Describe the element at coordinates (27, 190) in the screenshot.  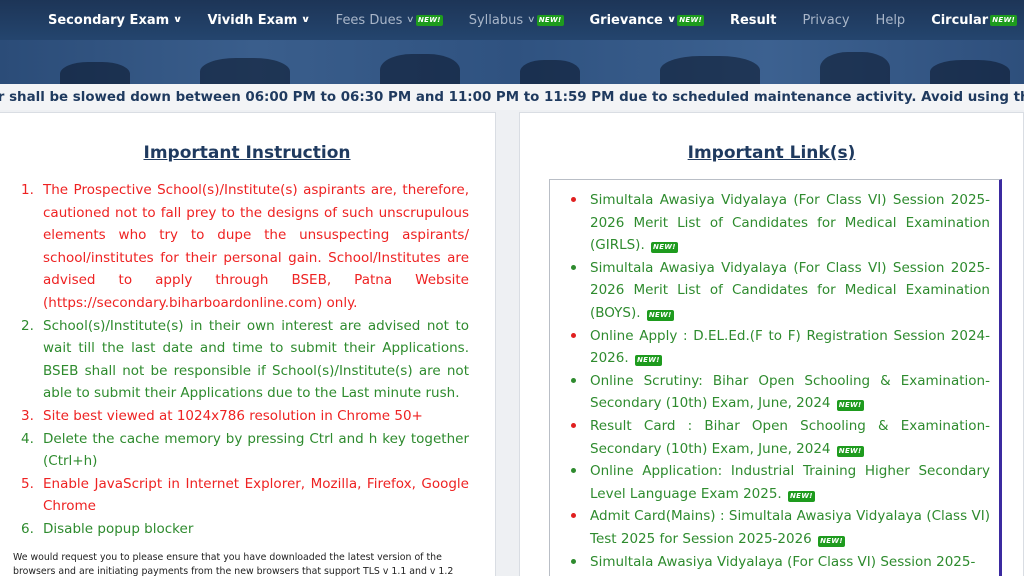
I see `instruction-number: 1.` at that location.